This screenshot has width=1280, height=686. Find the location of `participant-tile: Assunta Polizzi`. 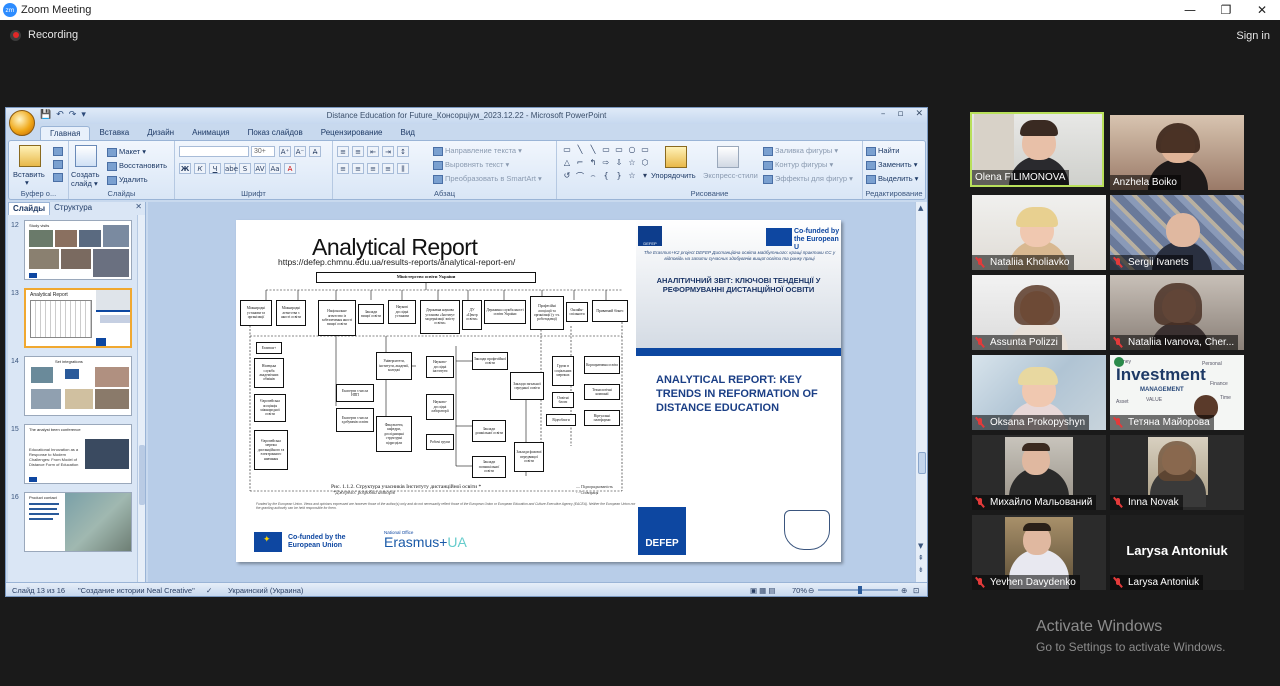

participant-tile: Assunta Polizzi is located at coordinates (1039, 312).